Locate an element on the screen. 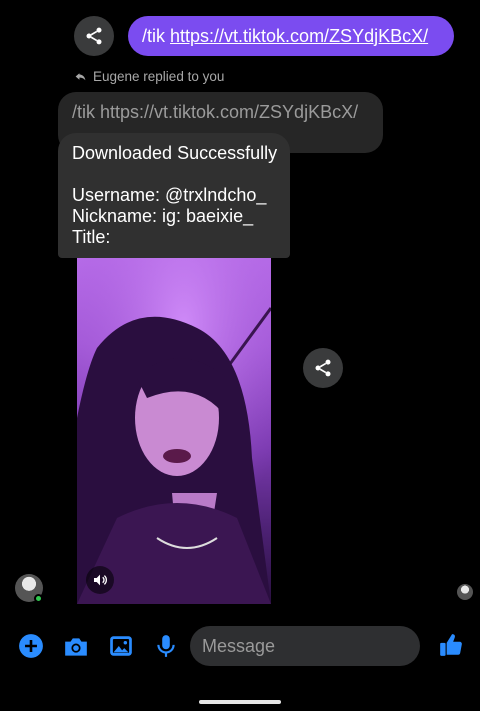 The height and width of the screenshot is (711, 480). microphone-icon is located at coordinates (166, 646).